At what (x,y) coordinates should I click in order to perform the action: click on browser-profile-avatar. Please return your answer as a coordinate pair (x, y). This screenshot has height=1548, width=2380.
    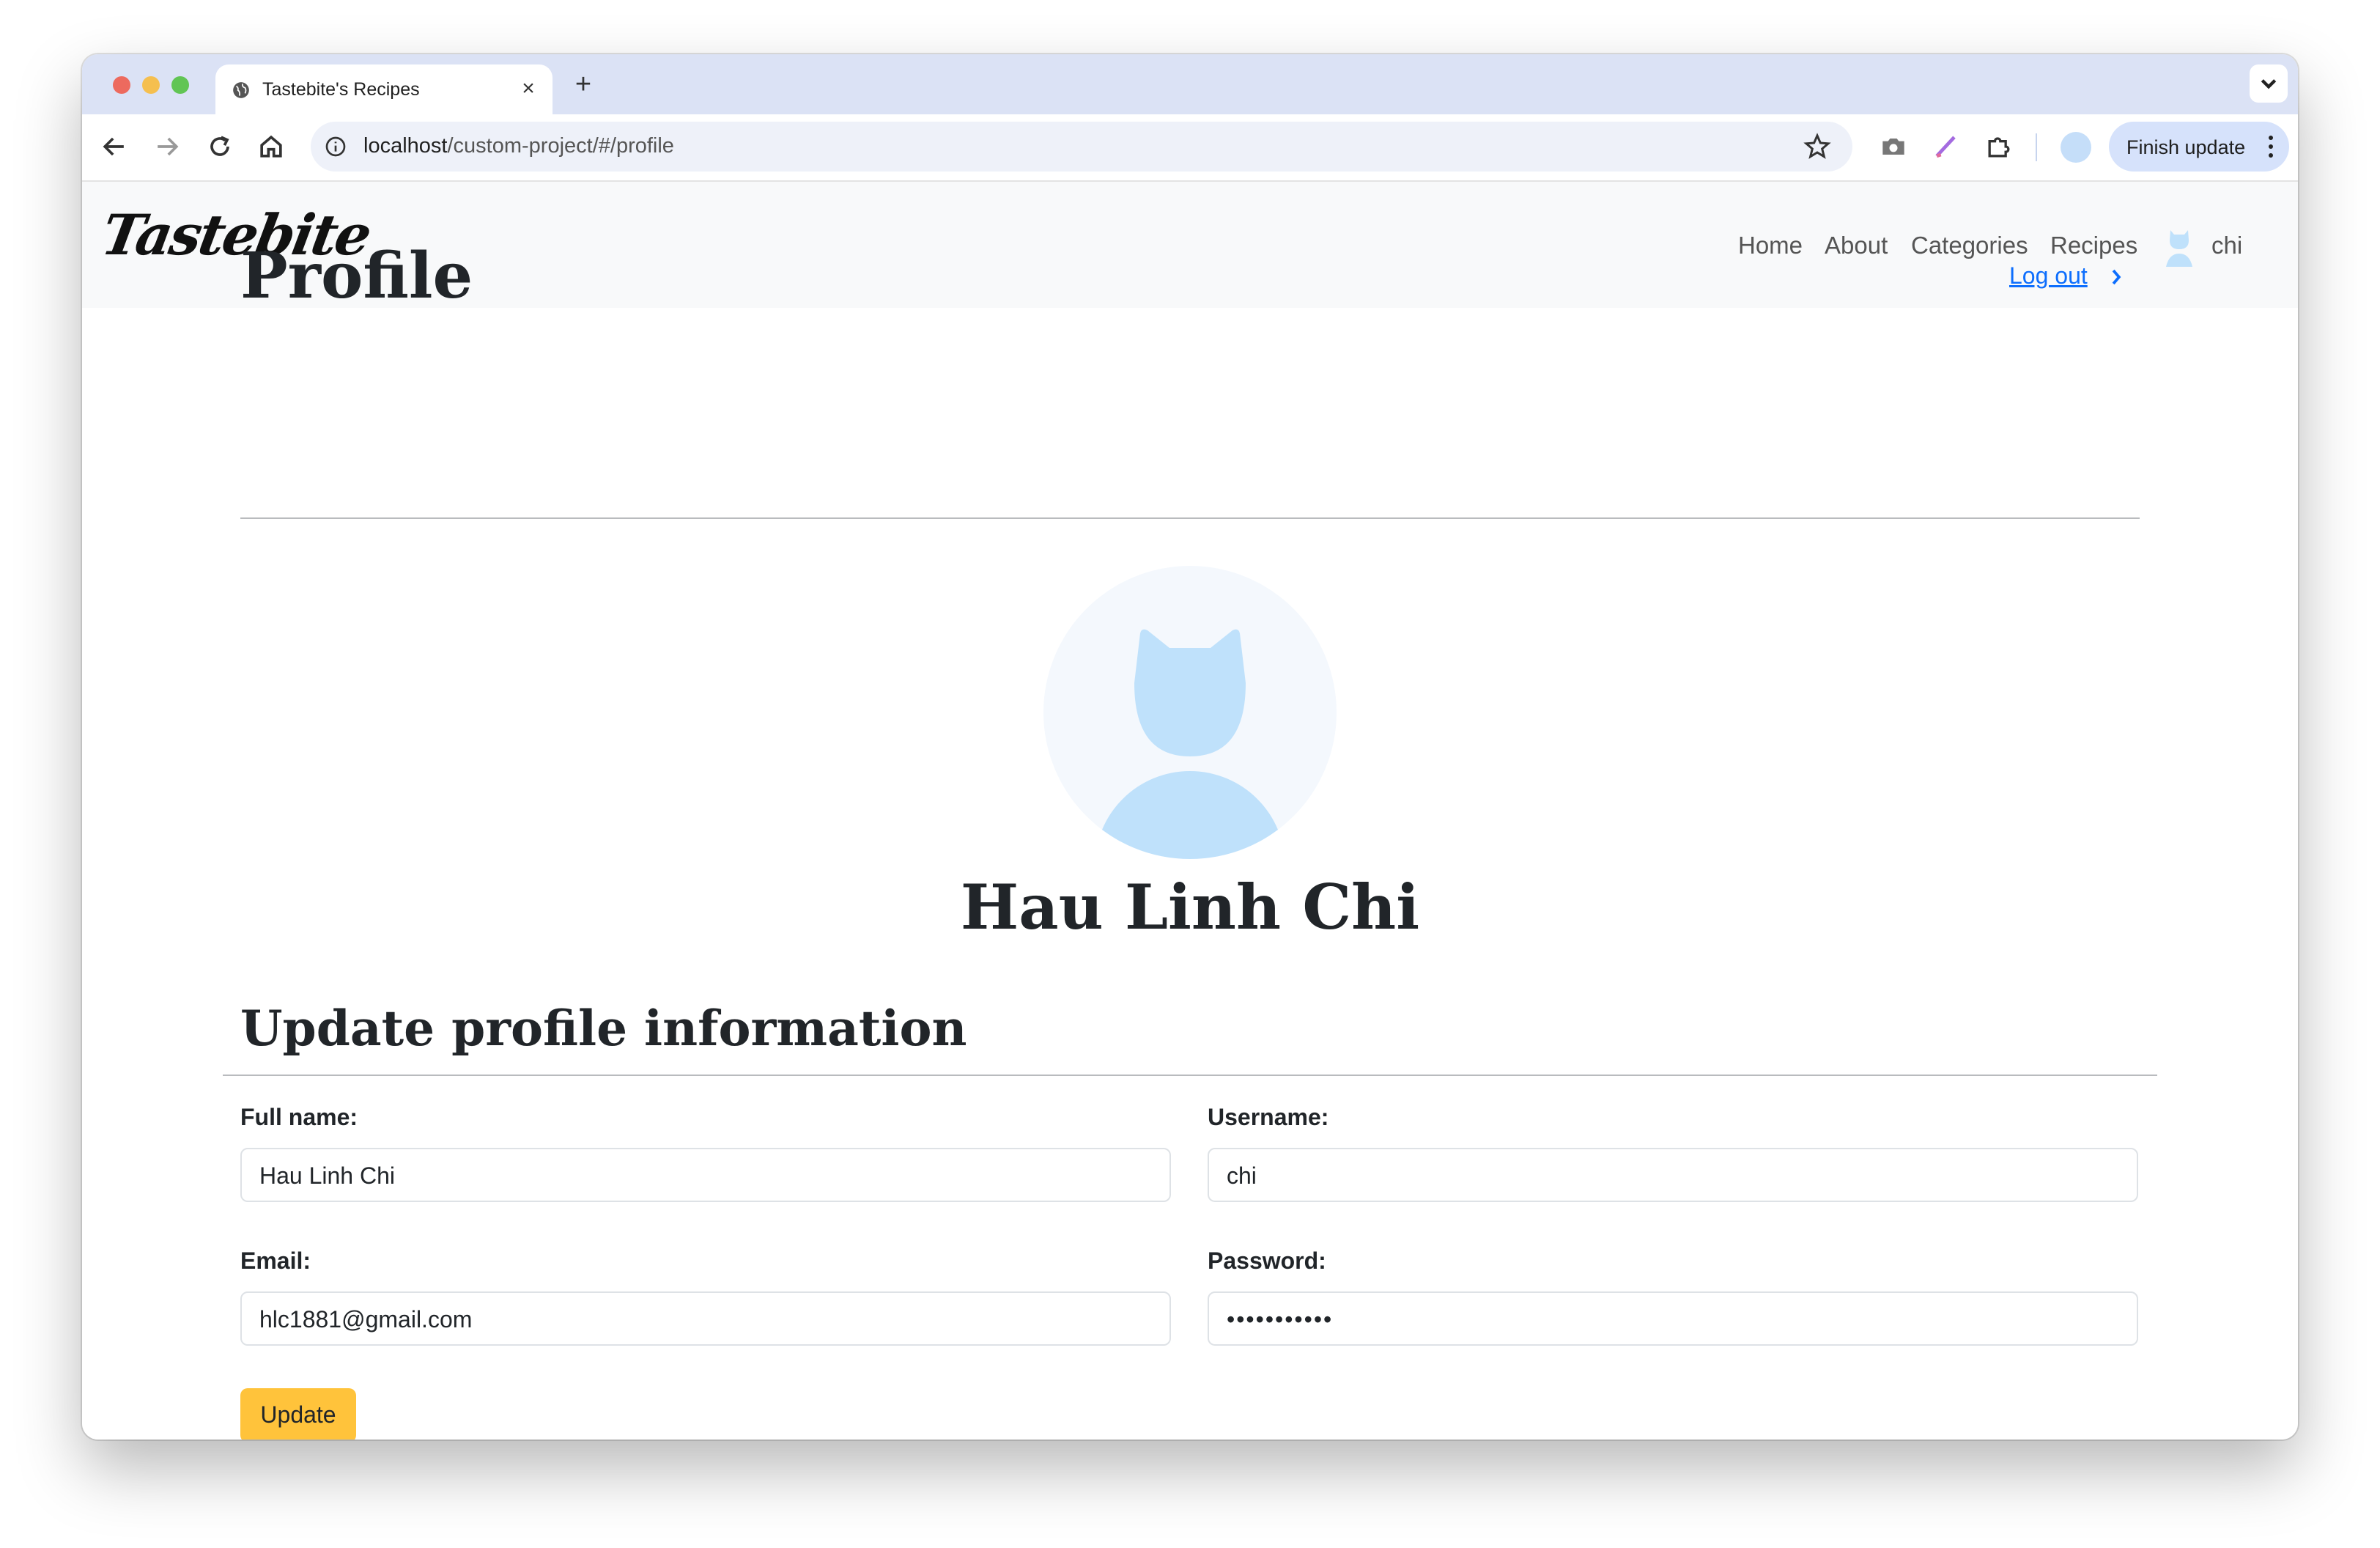
    Looking at the image, I should click on (2076, 147).